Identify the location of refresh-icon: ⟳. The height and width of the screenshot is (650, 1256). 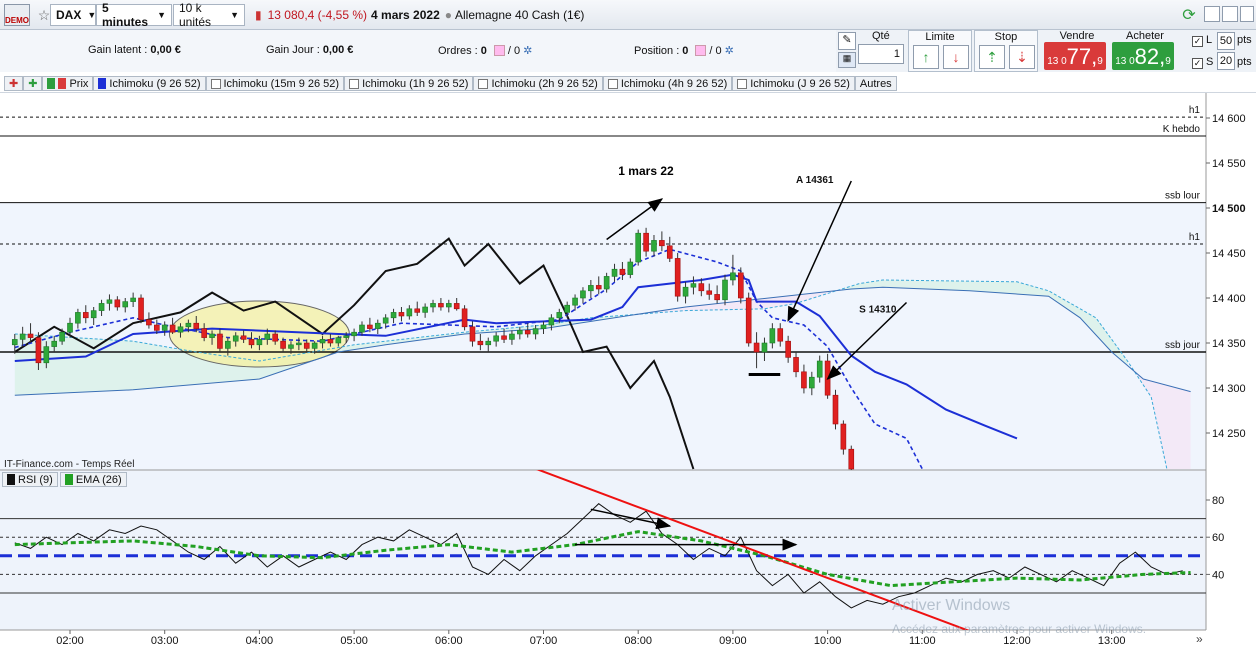
(1189, 15).